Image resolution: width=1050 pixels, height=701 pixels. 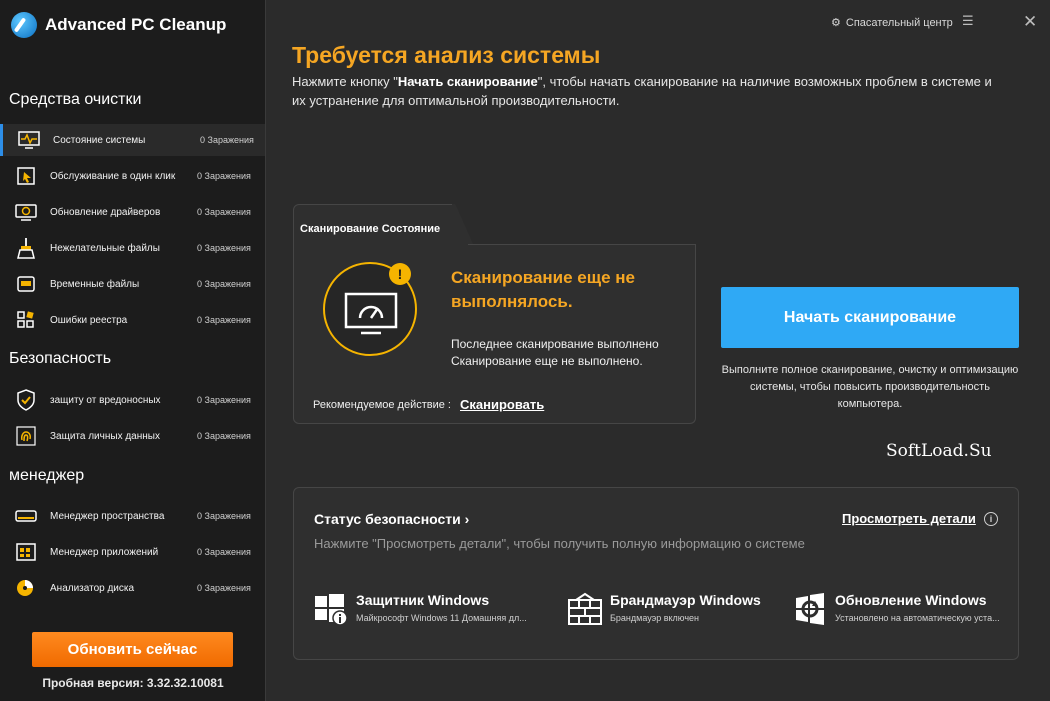 What do you see at coordinates (132, 320) in the screenshot?
I see `sidebar-item-registry-errors: Ошибки реестра 0 Заражения` at bounding box center [132, 320].